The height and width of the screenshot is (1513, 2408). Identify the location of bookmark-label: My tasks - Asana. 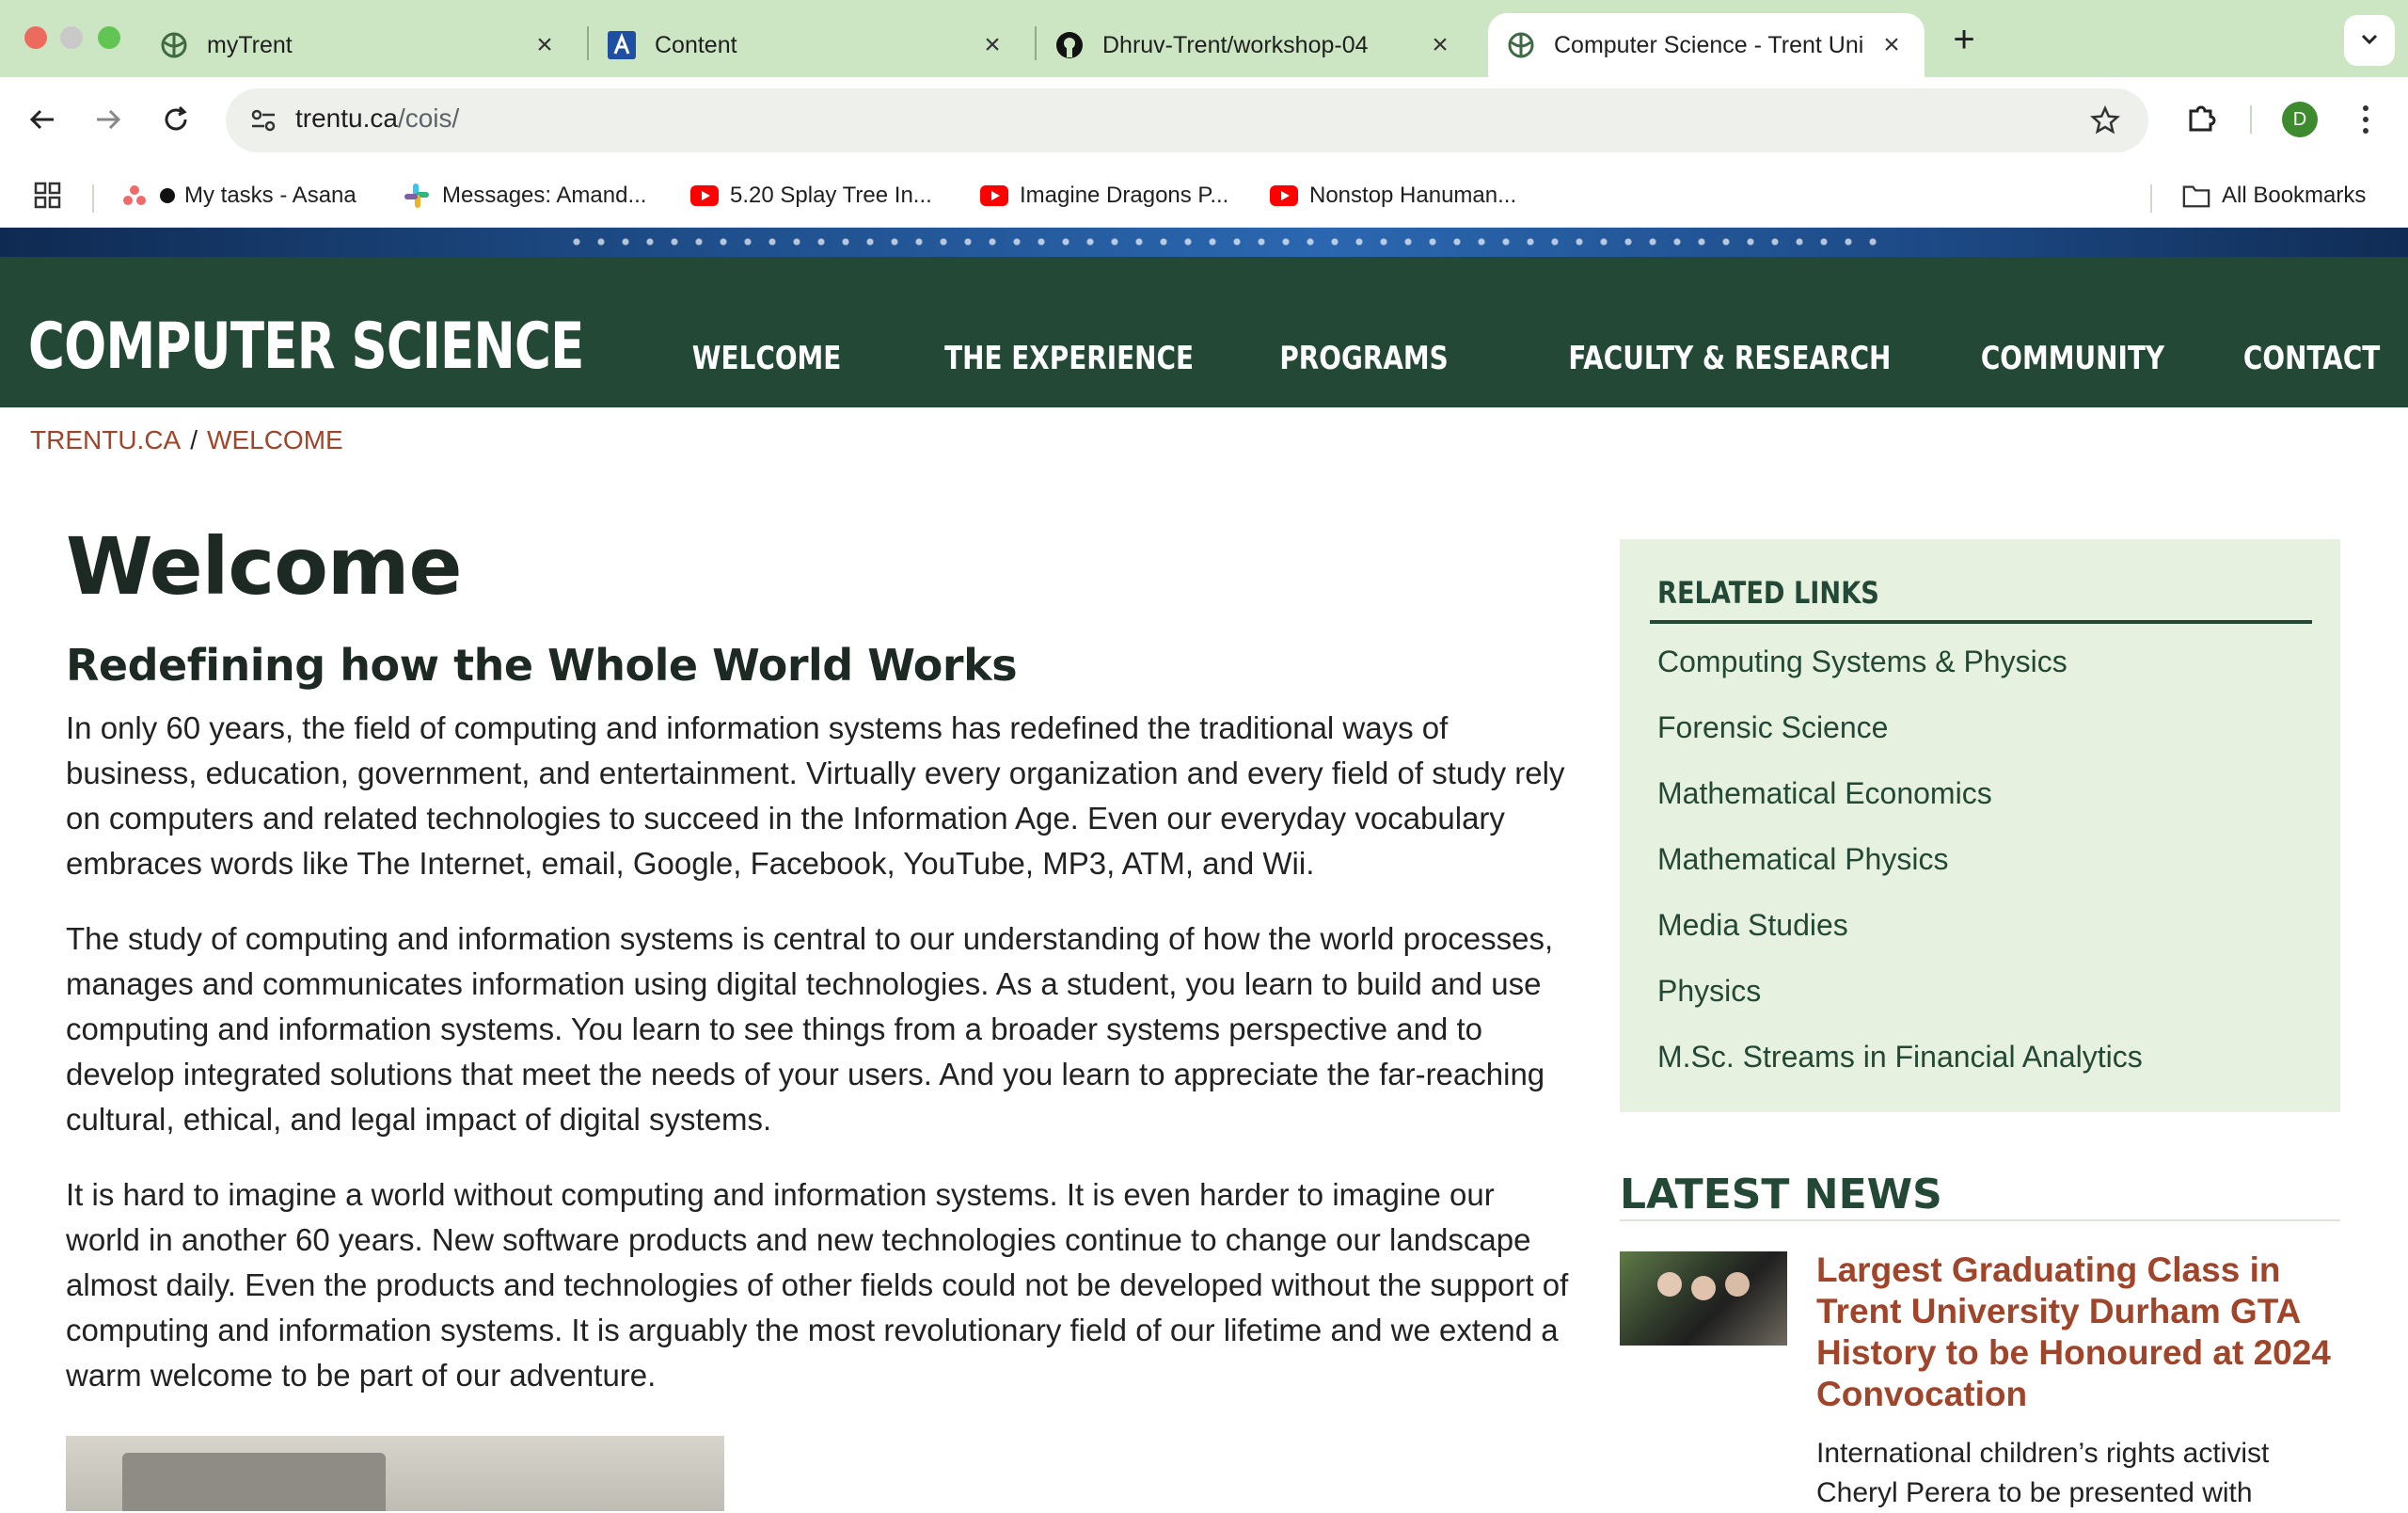
(270, 195).